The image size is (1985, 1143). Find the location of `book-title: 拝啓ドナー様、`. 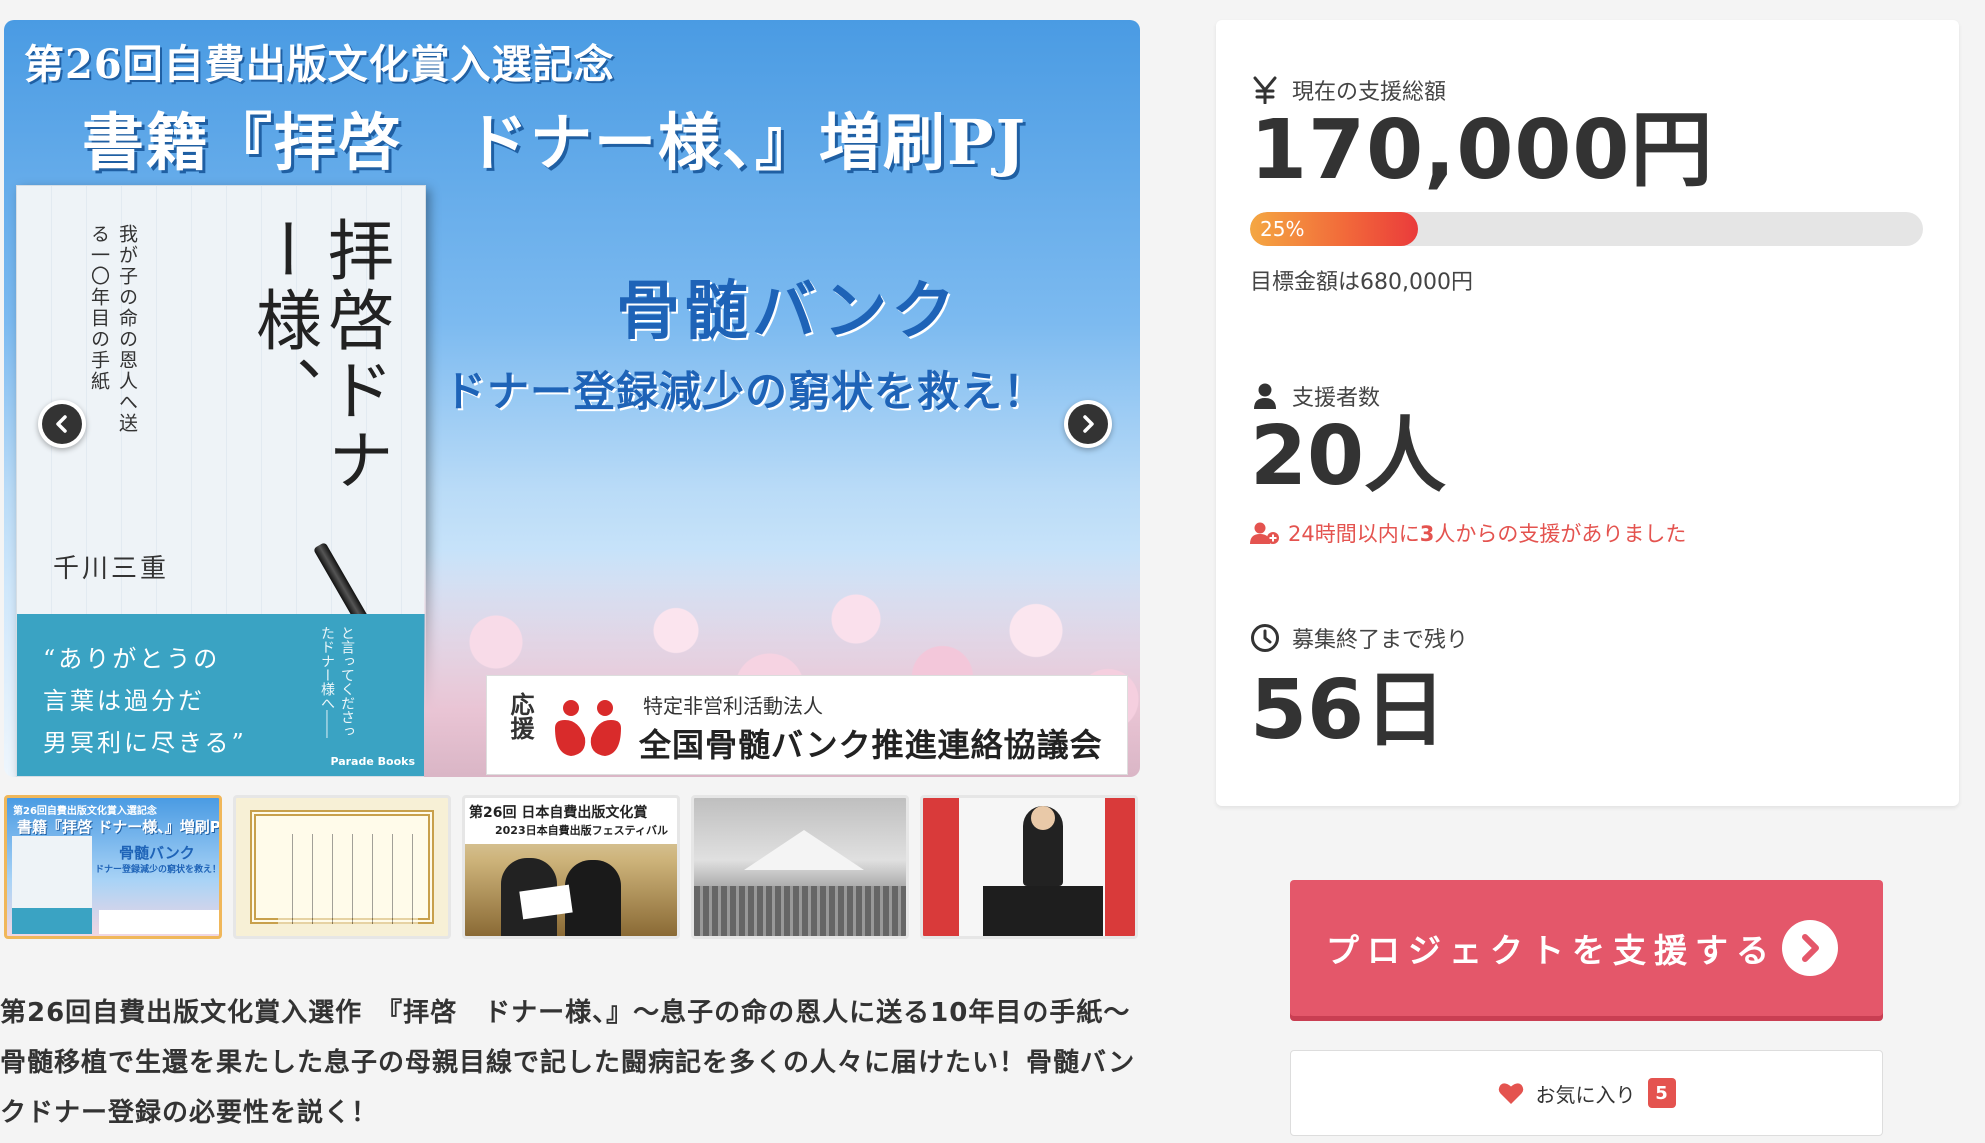

book-title: 拝啓ドナー様、 is located at coordinates (319, 356).